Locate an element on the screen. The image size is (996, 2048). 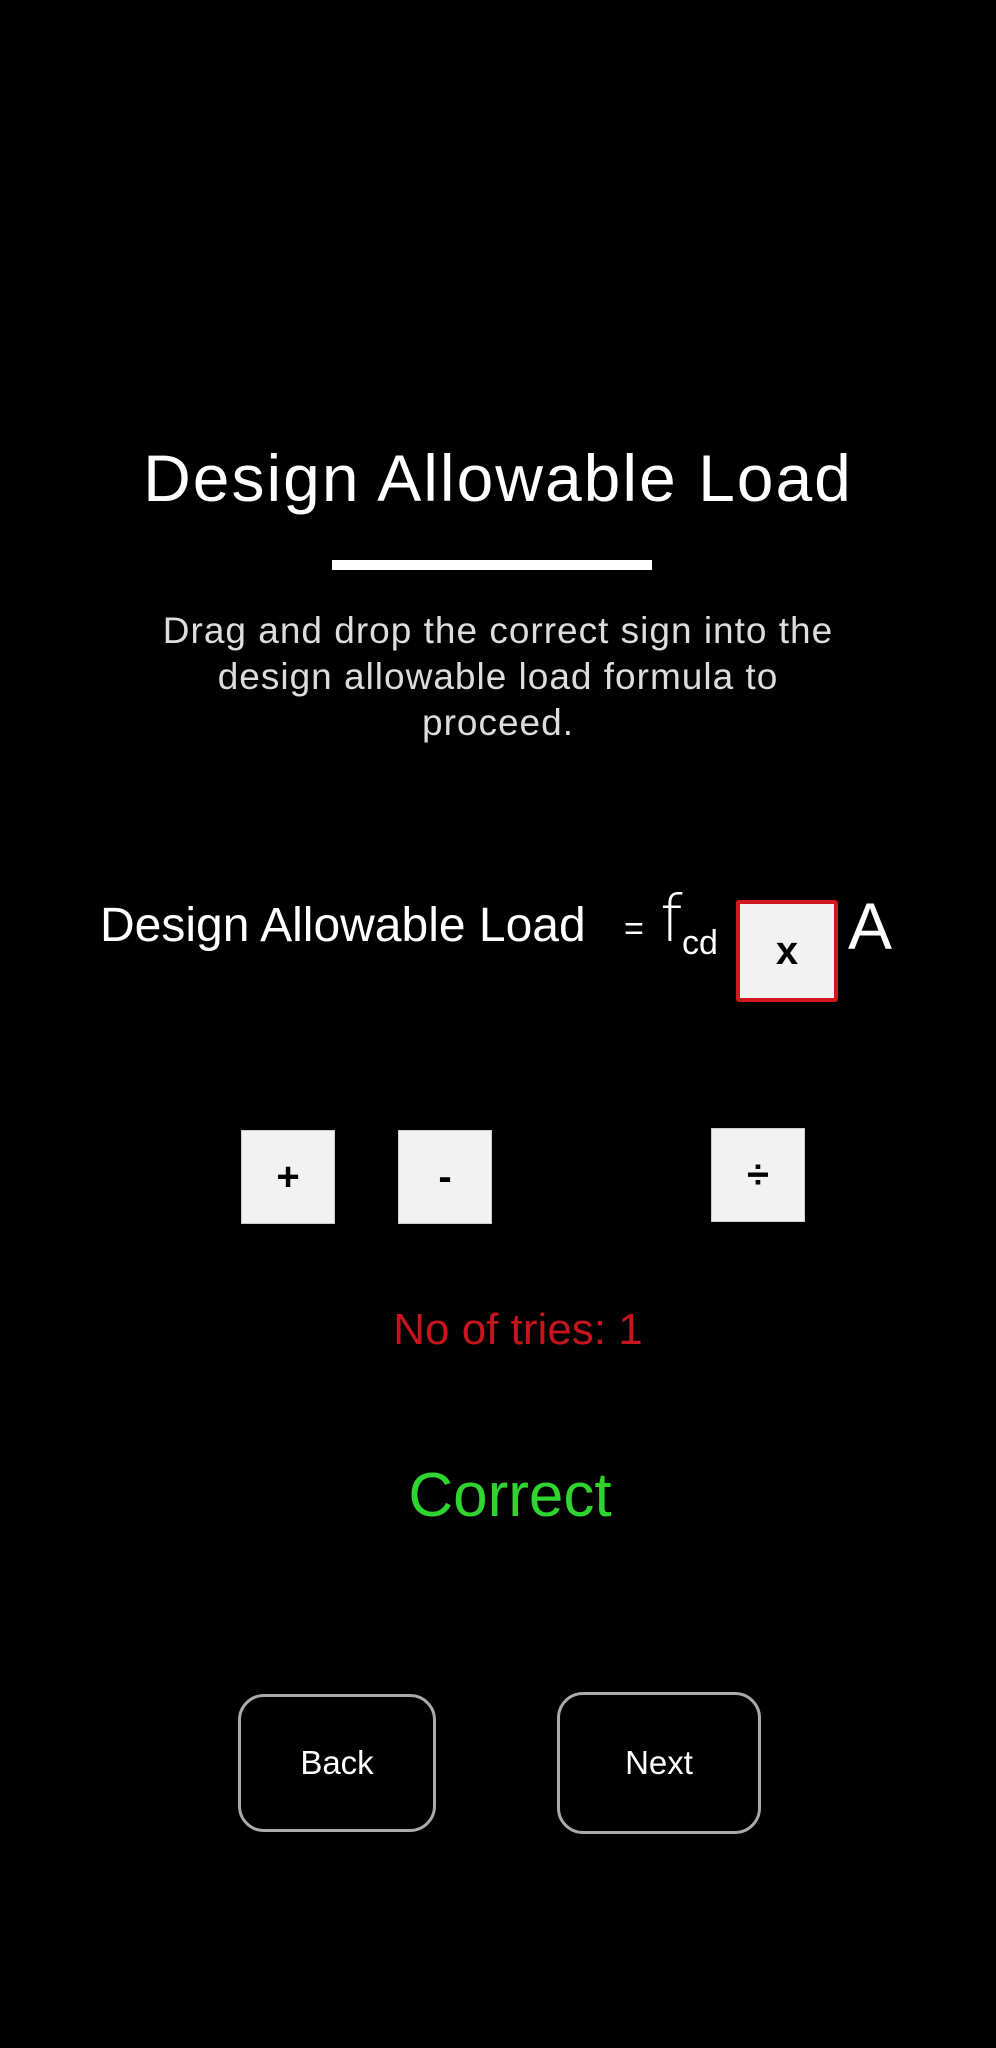
formula-equals-sign: = is located at coordinates (634, 929).